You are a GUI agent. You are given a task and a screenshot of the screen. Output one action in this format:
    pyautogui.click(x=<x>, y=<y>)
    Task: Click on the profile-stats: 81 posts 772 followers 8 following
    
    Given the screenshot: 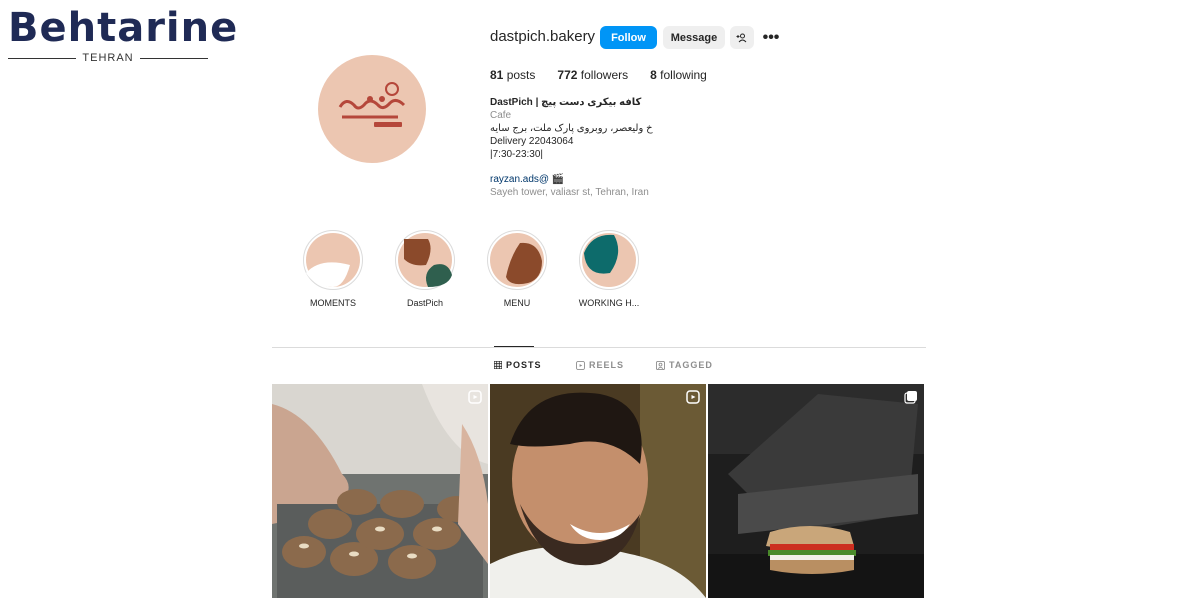 What is the action you would take?
    pyautogui.click(x=598, y=75)
    